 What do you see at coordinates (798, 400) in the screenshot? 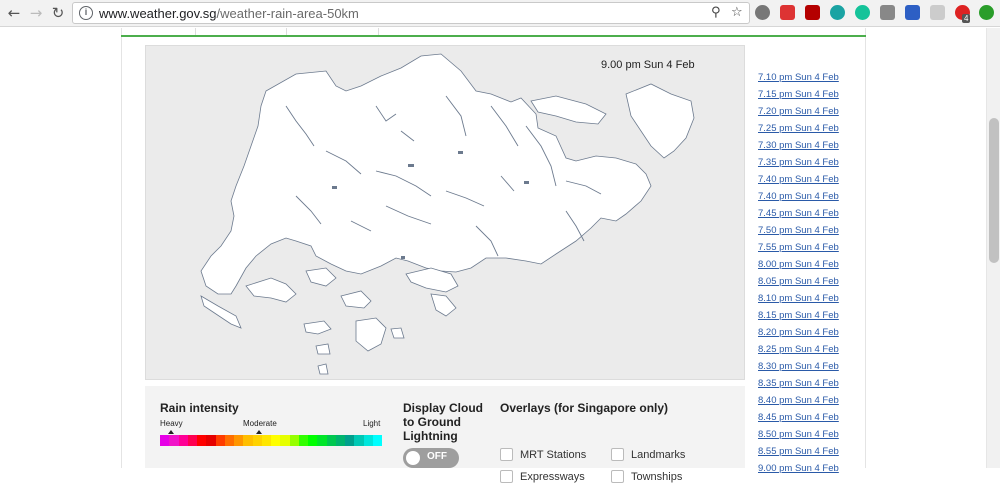
I see `time-link: 8.40 pm Sun 4 Feb` at bounding box center [798, 400].